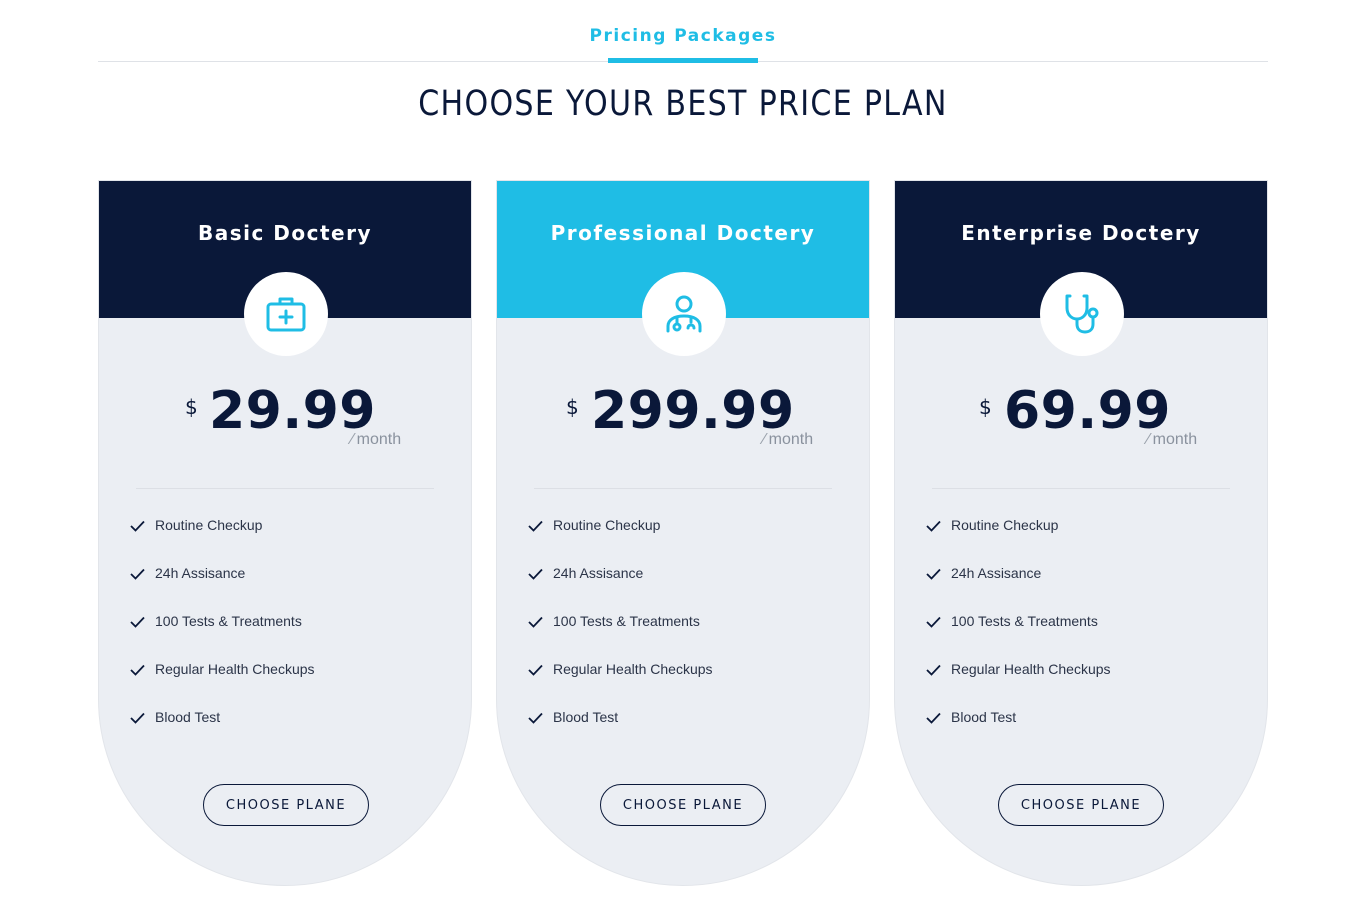 The height and width of the screenshot is (924, 1366). What do you see at coordinates (683, 60) in the screenshot?
I see `eyebrow-underline` at bounding box center [683, 60].